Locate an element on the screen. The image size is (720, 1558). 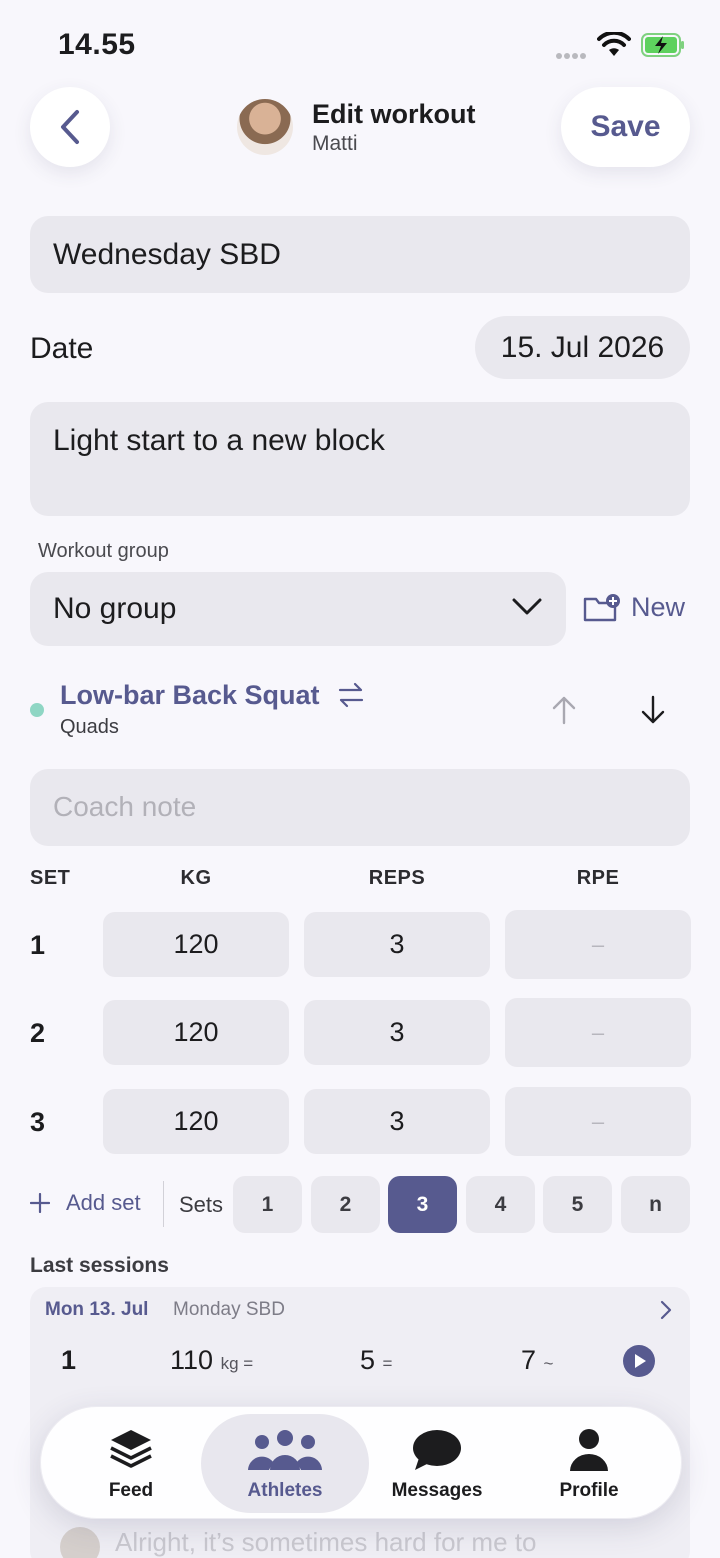
athlete-avatar is located at coordinates (265, 127).